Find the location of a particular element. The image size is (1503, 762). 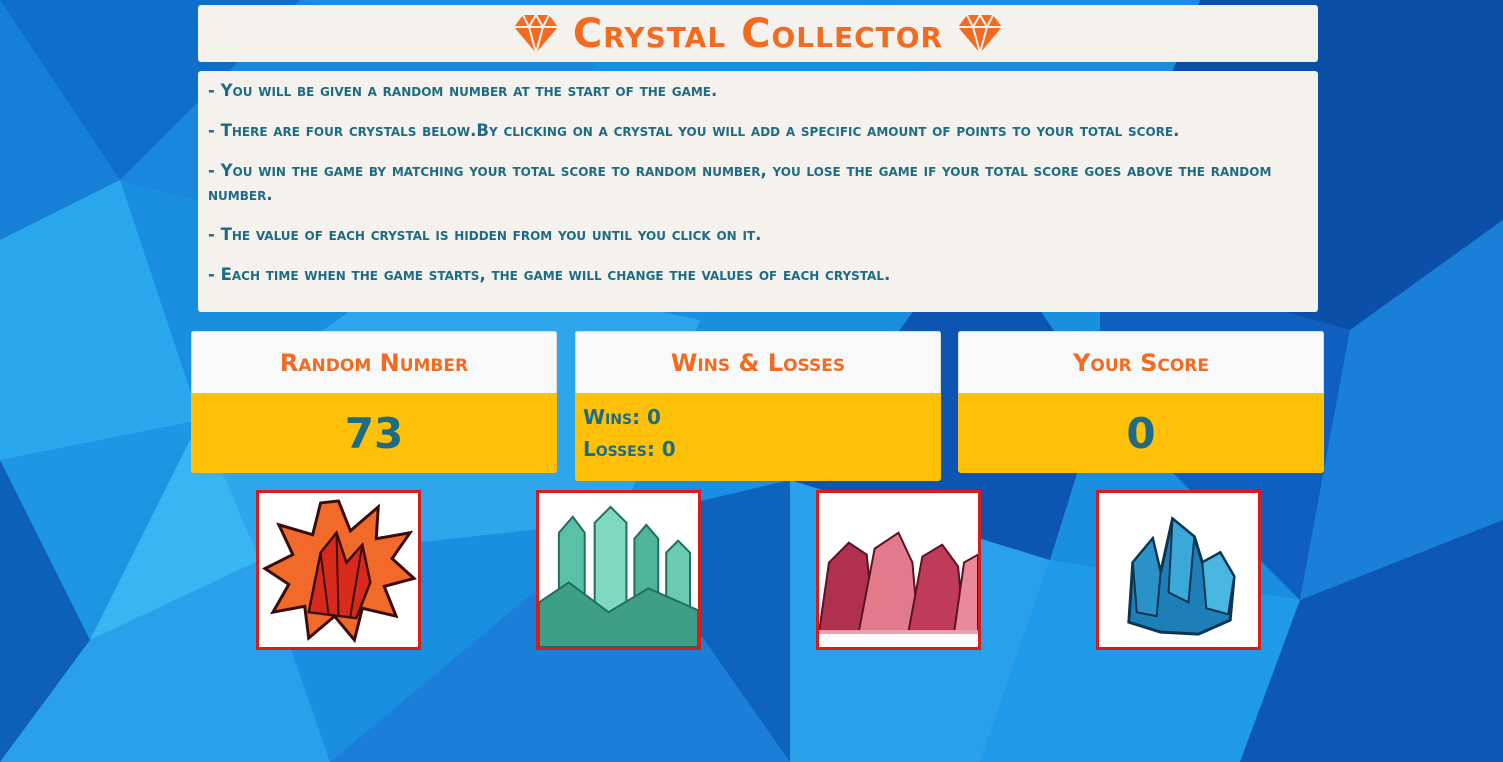

page-title: Crystal Collector is located at coordinates (758, 33).